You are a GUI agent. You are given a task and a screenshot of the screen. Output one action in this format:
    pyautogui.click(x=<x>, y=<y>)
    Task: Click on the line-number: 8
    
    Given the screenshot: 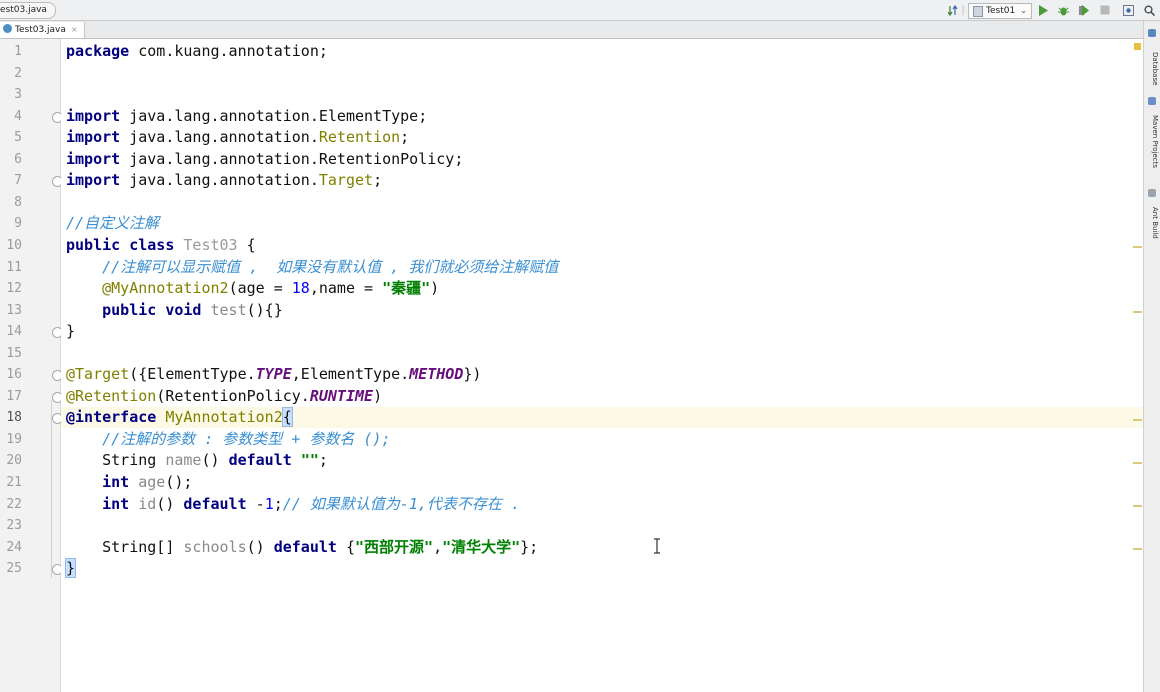 What is the action you would take?
    pyautogui.click(x=11, y=203)
    